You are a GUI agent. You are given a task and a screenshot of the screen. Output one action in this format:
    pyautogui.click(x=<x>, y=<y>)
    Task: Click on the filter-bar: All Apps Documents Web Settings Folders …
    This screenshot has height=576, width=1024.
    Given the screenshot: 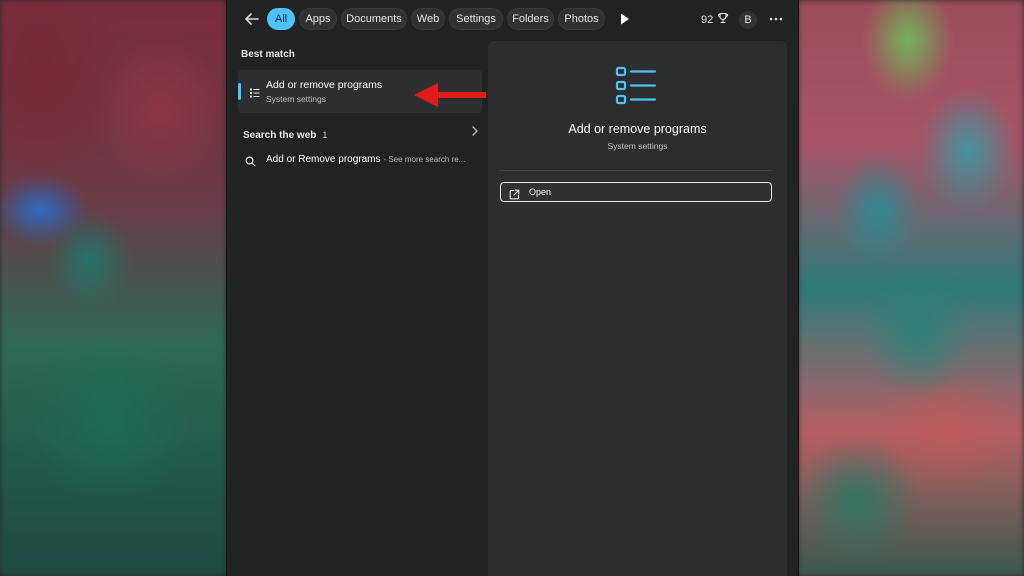 What is the action you would take?
    pyautogui.click(x=512, y=19)
    